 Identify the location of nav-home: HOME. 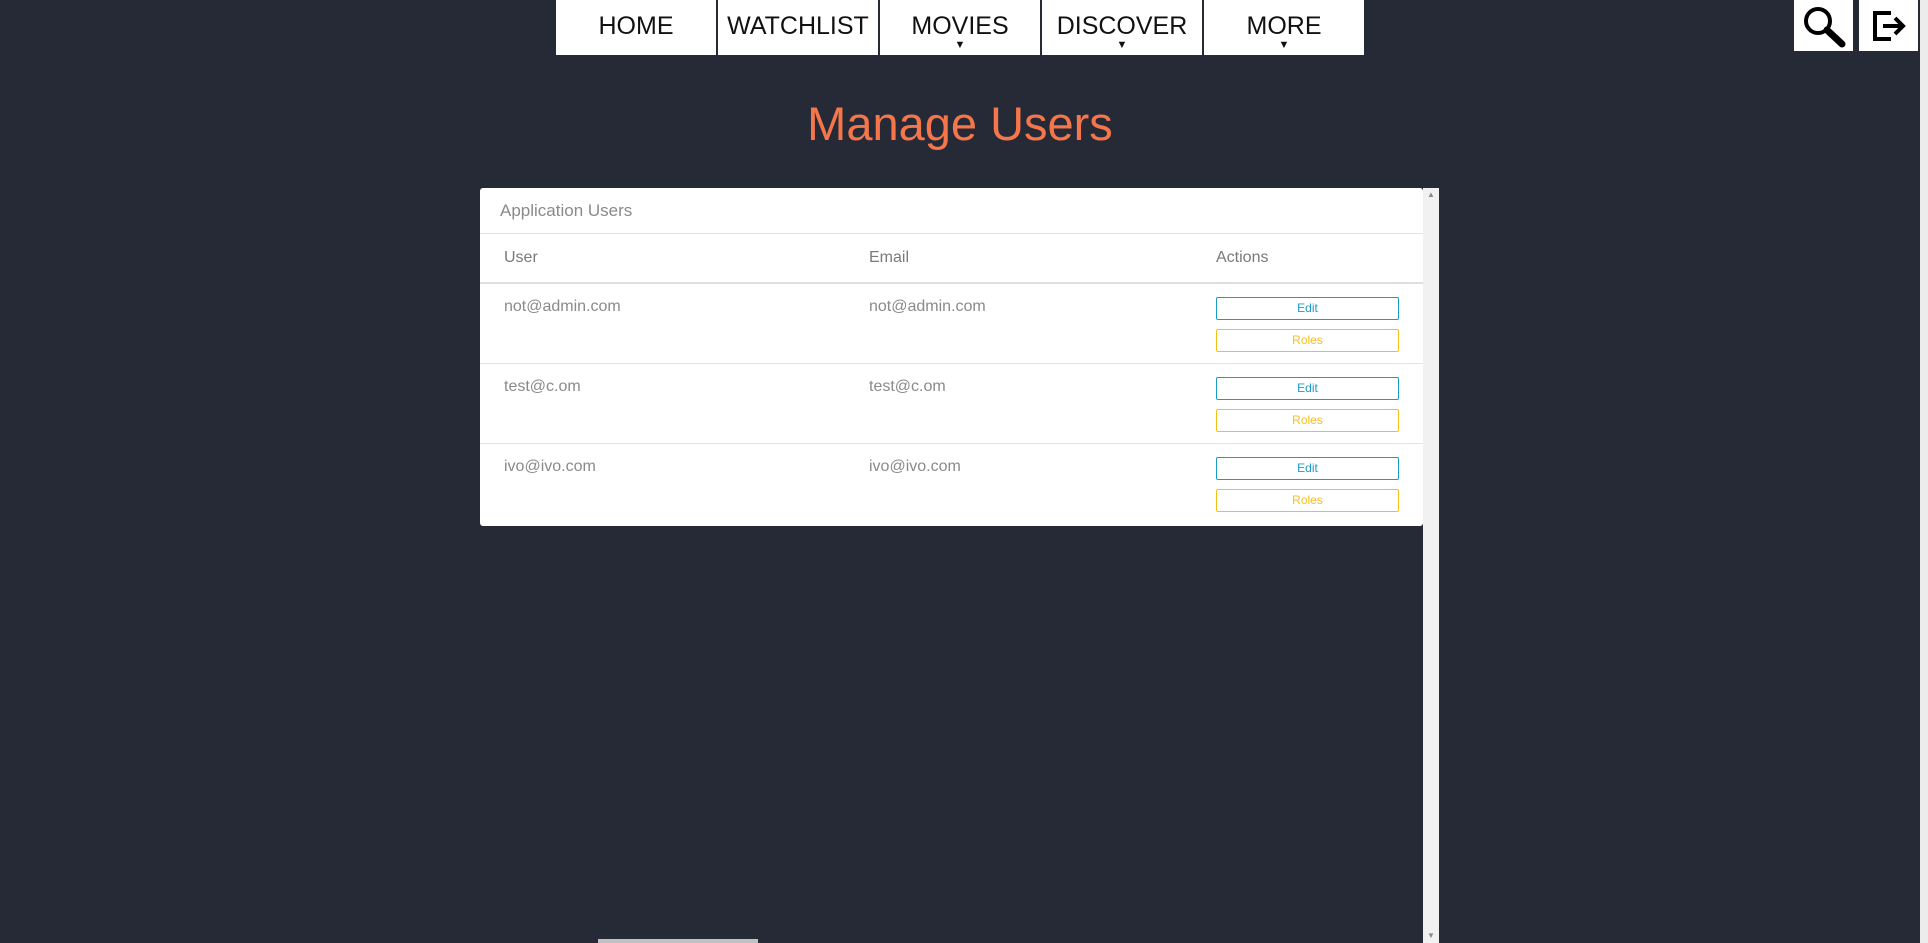
(636, 27).